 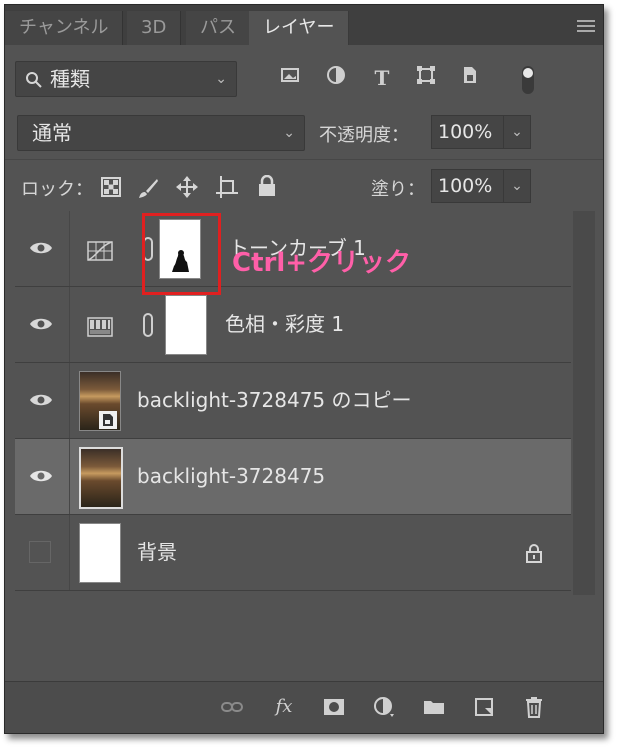 I want to click on tab-3d: 3D, so click(x=154, y=28).